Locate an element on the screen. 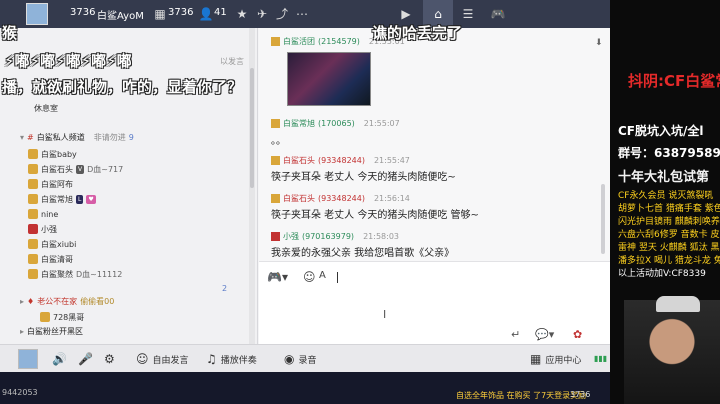 The width and height of the screenshot is (720, 404). member-name: 白鲨石头 is located at coordinates (57, 169).